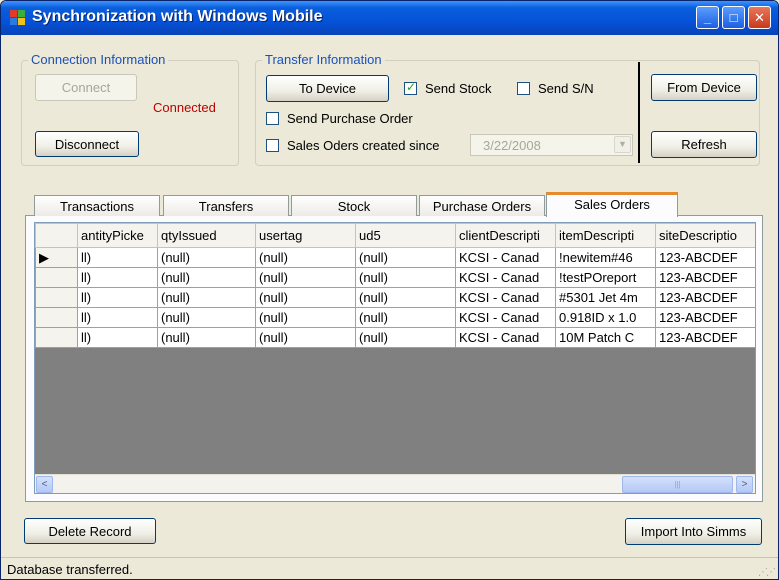 The height and width of the screenshot is (580, 779). Describe the element at coordinates (512, 145) in the screenshot. I see `date-value: 3/22/2008` at that location.